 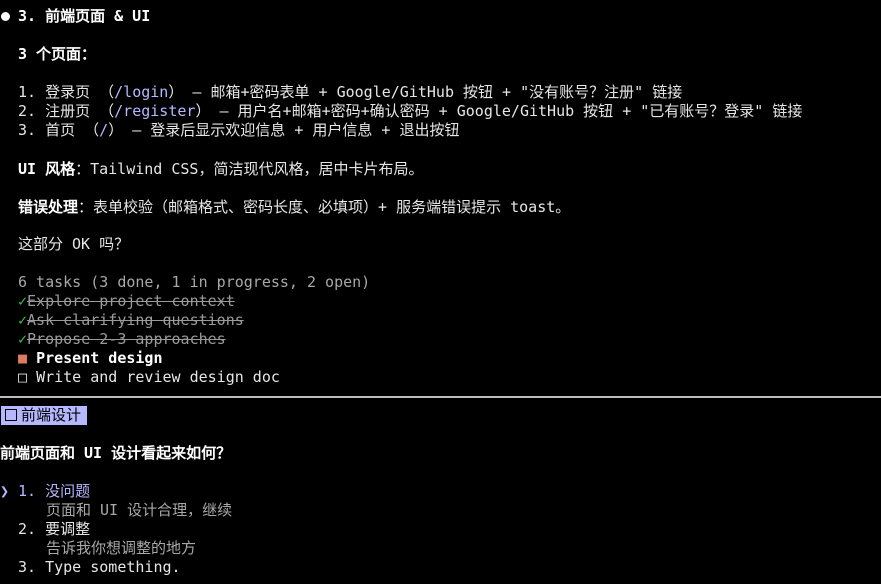 I want to click on tasks-summary: 6 tasks (3 done, 1 in progress, 2 open), so click(x=194, y=282).